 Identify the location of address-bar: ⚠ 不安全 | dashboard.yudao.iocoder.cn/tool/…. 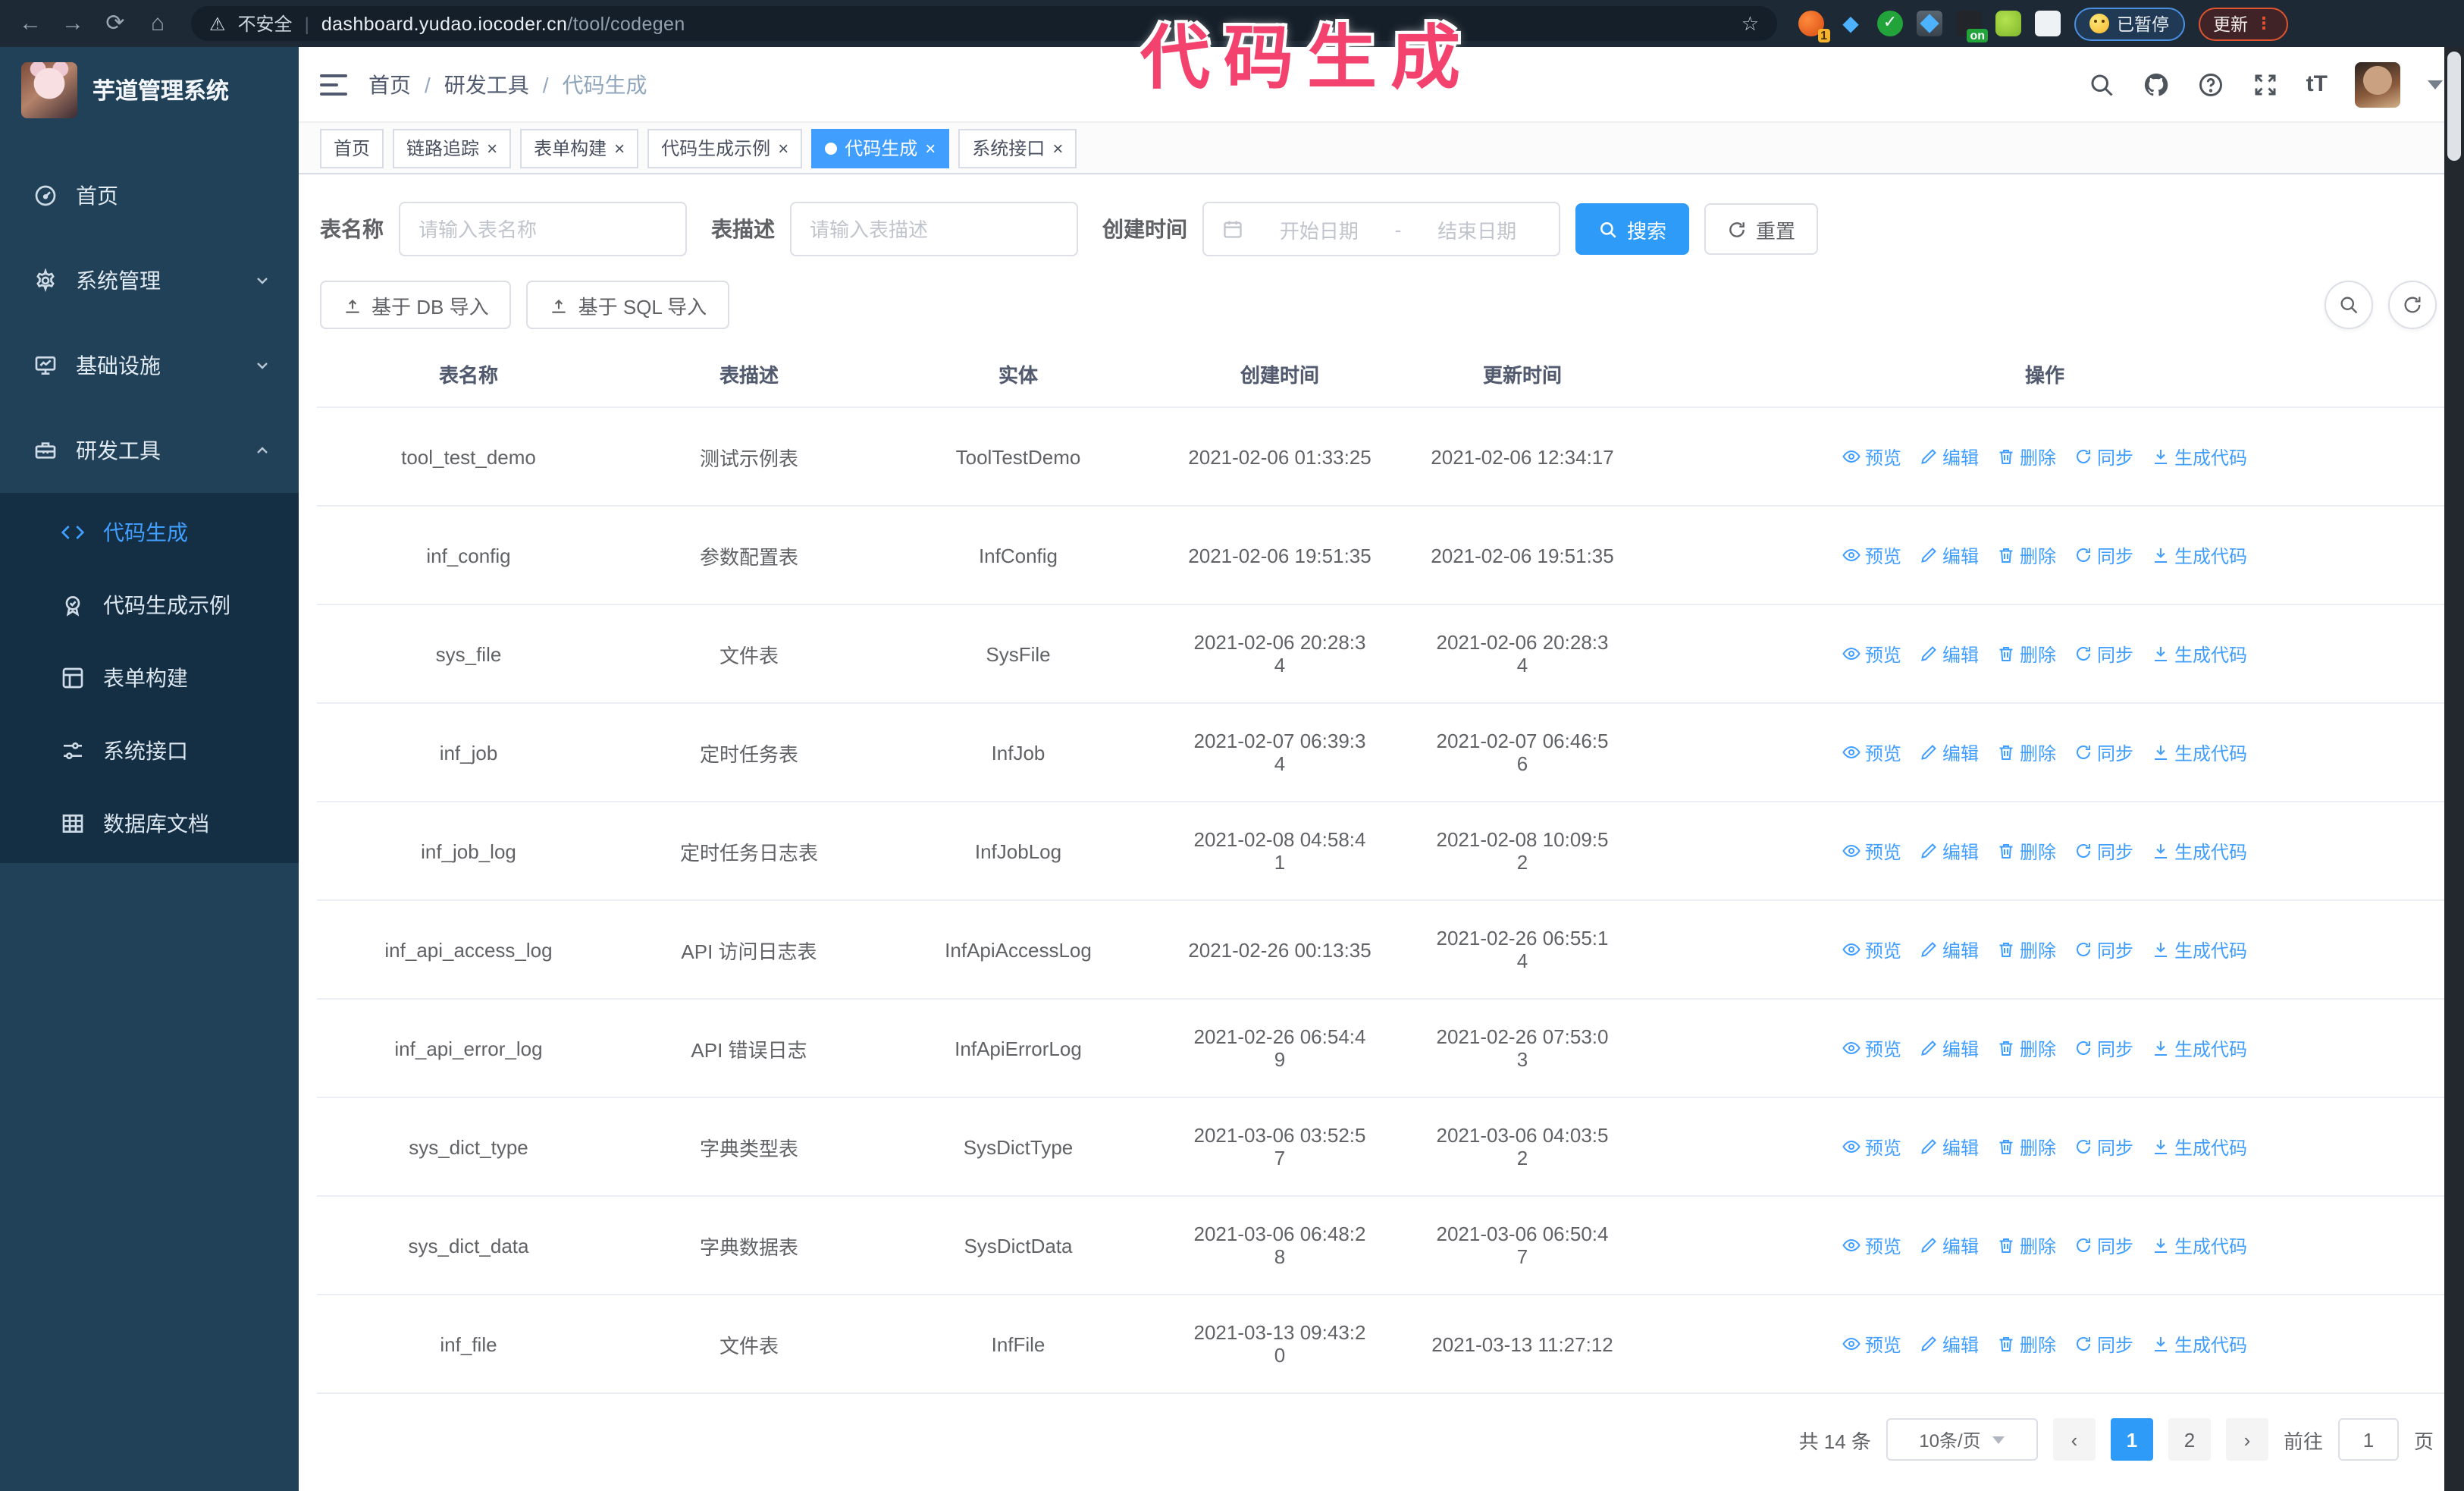
(984, 23).